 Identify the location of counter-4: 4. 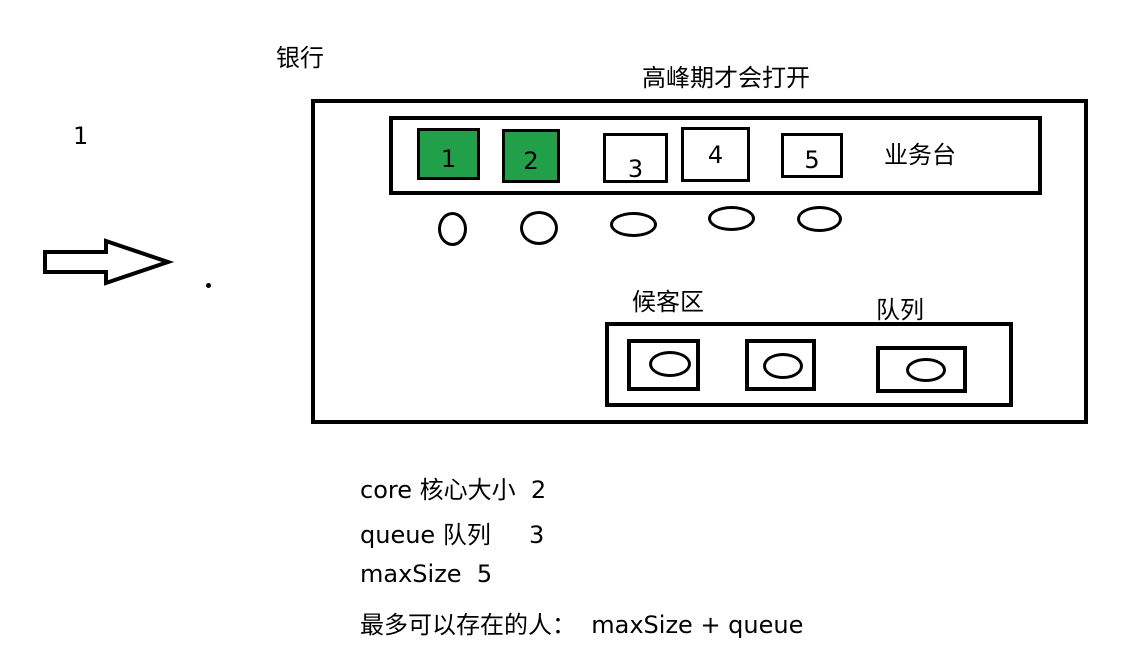
(715, 154).